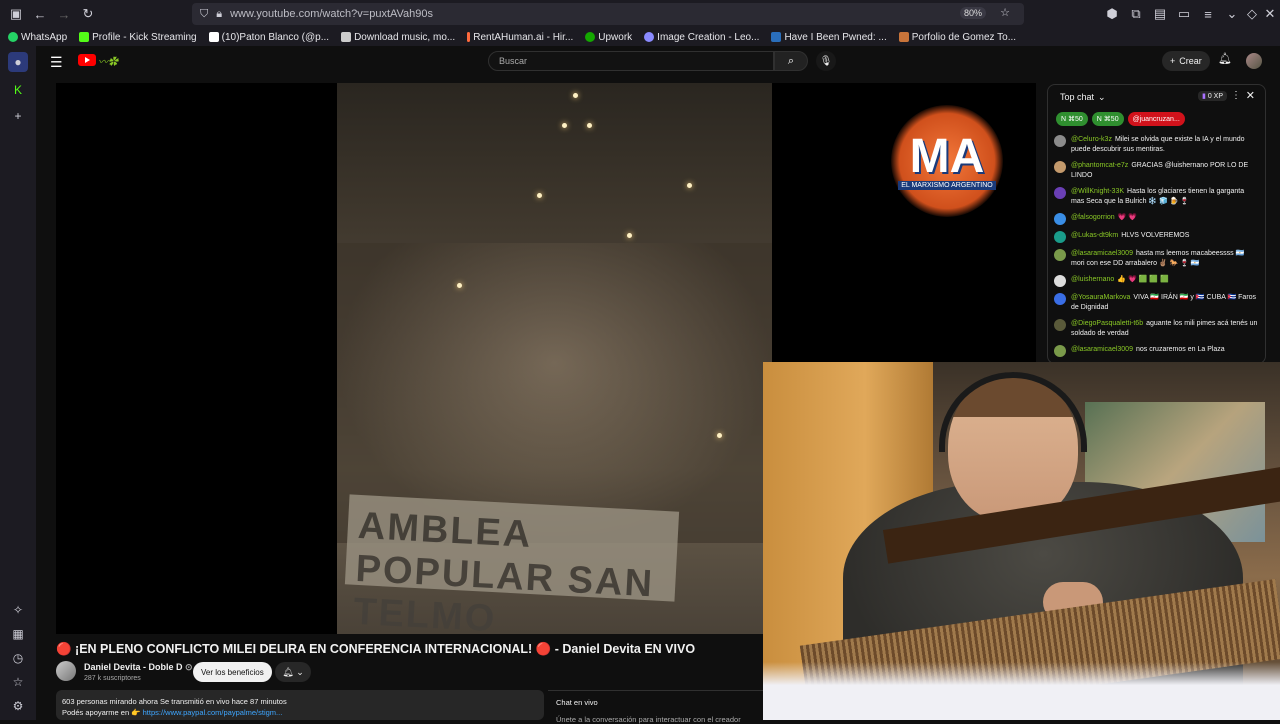 The width and height of the screenshot is (1280, 724). What do you see at coordinates (1184, 14) in the screenshot?
I see `sidebar-icon: ▭` at bounding box center [1184, 14].